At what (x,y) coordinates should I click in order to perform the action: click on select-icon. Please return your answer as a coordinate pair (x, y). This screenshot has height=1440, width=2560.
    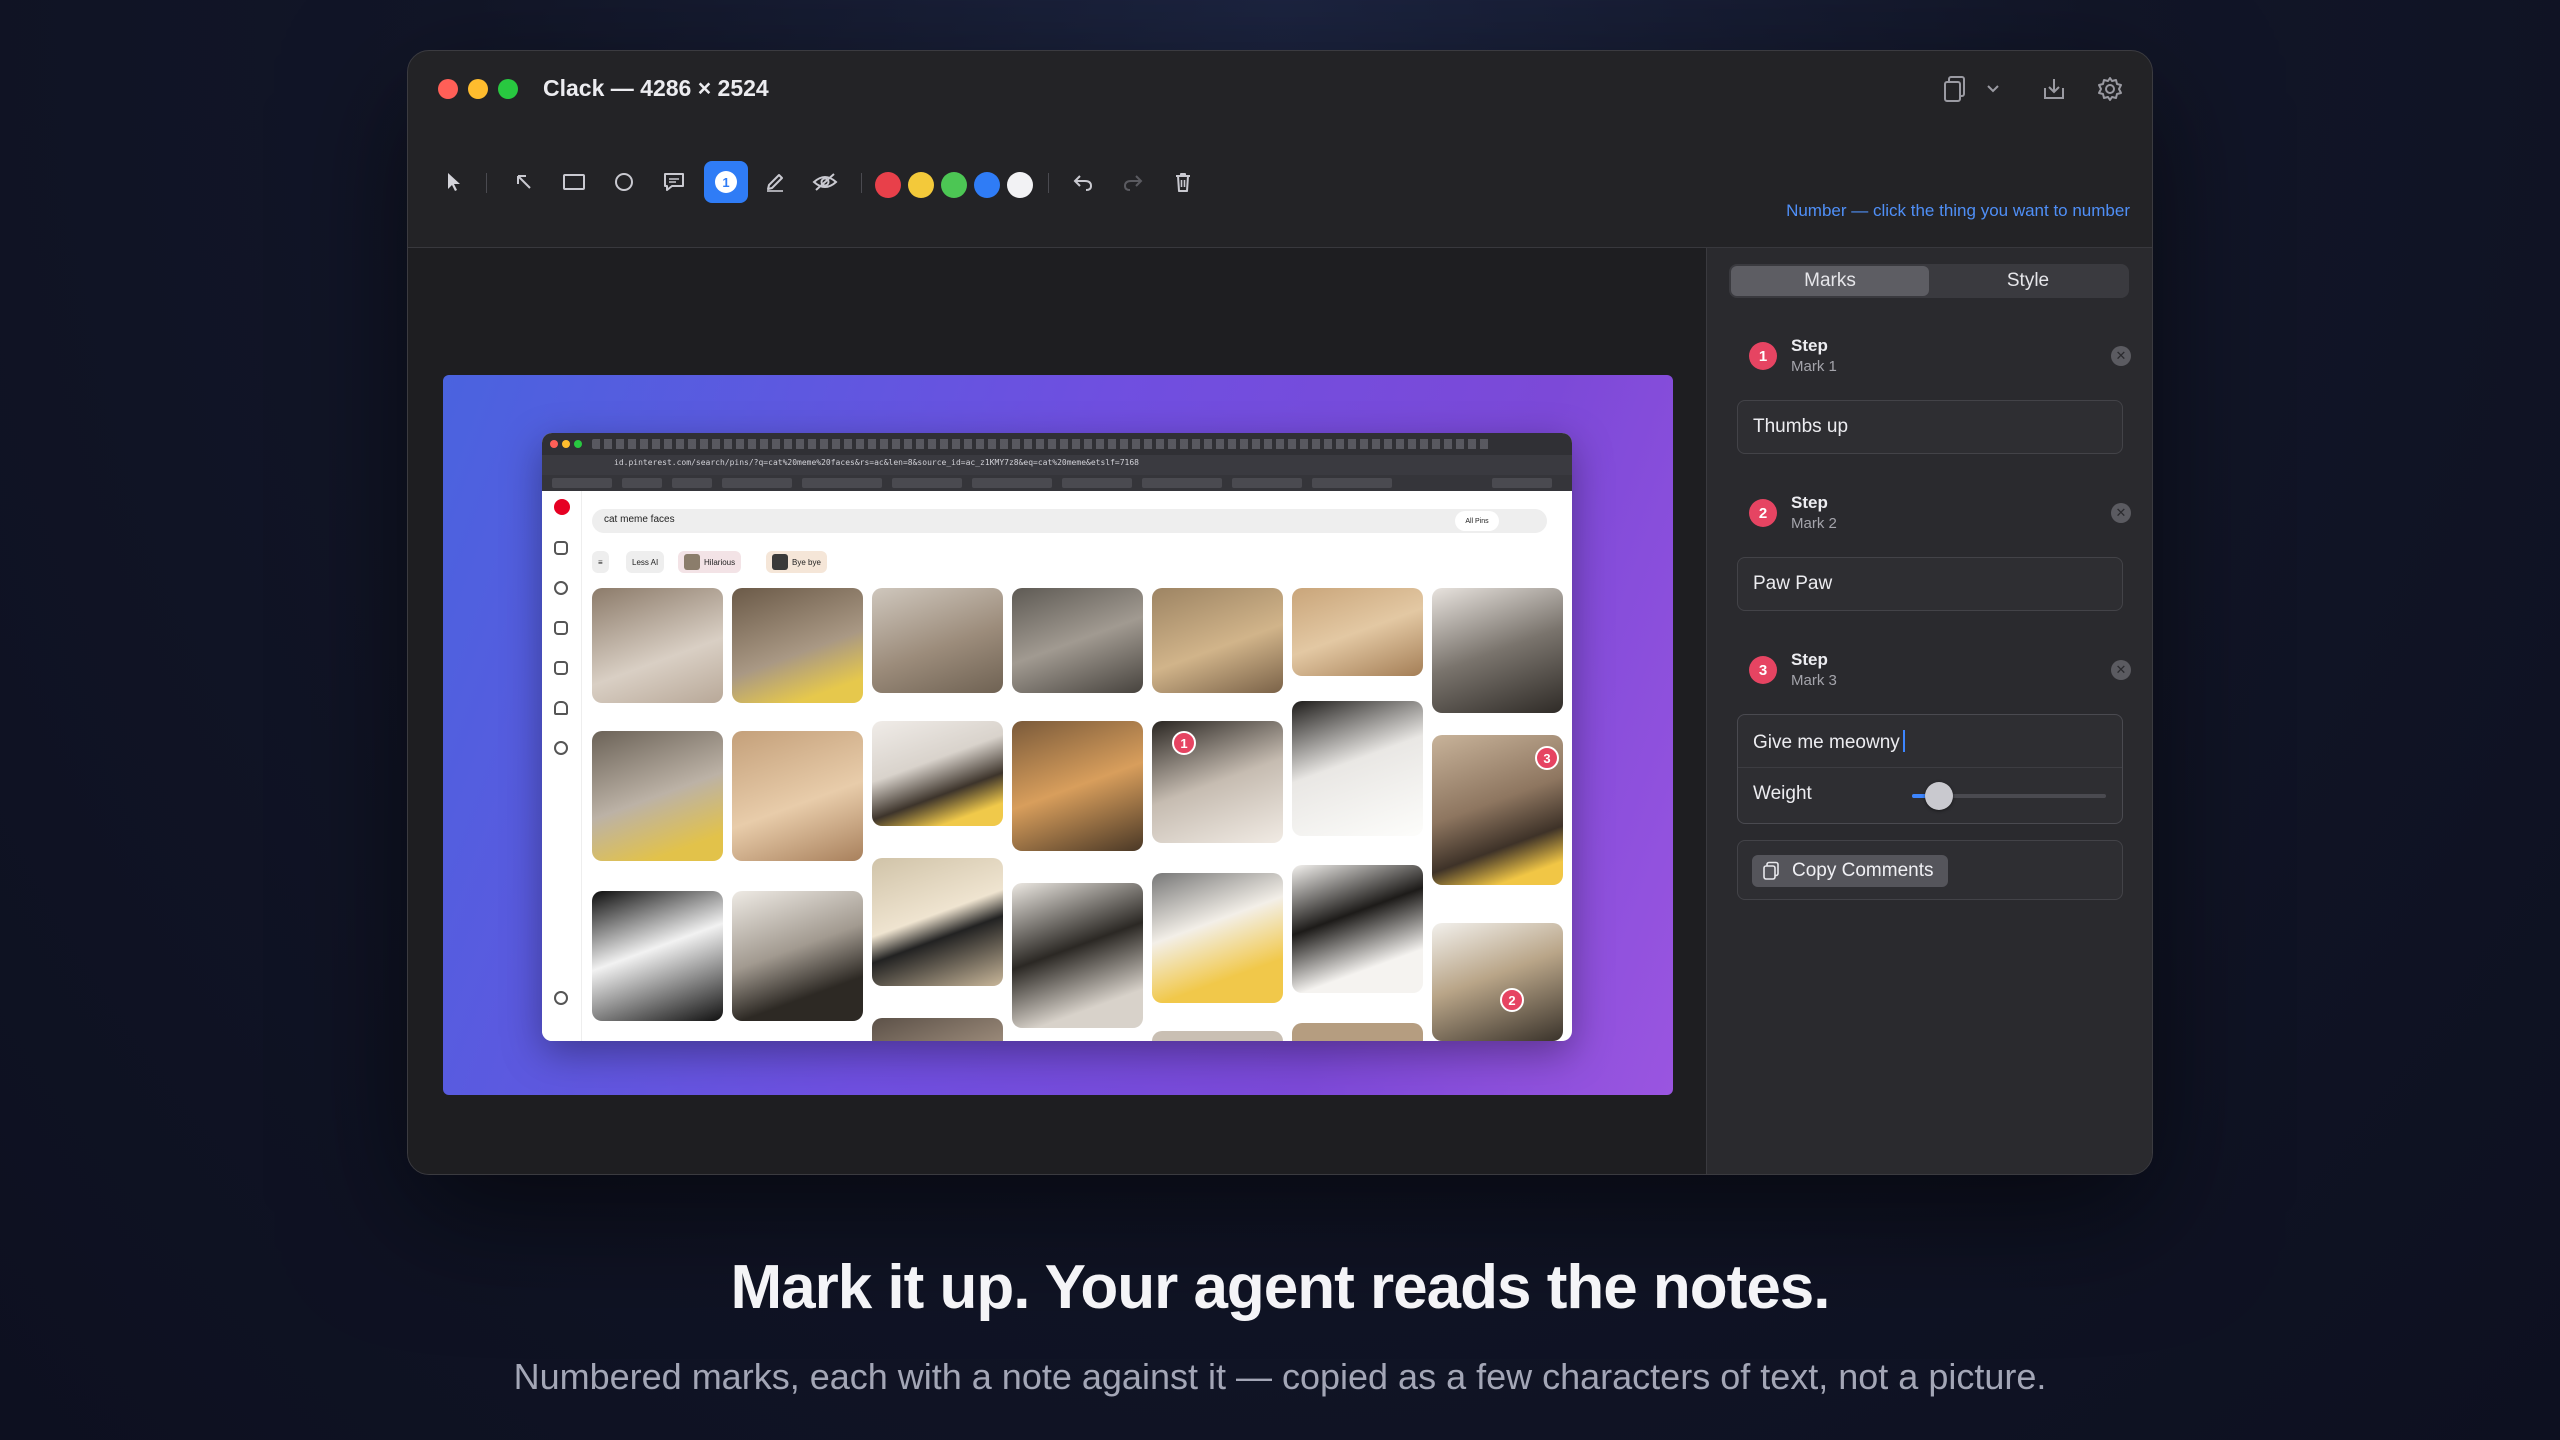
    Looking at the image, I should click on (454, 182).